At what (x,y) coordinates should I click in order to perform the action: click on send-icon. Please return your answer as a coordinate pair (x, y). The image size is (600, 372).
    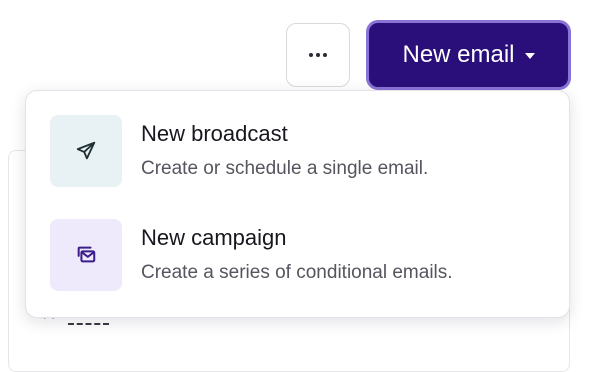
    Looking at the image, I should click on (86, 150).